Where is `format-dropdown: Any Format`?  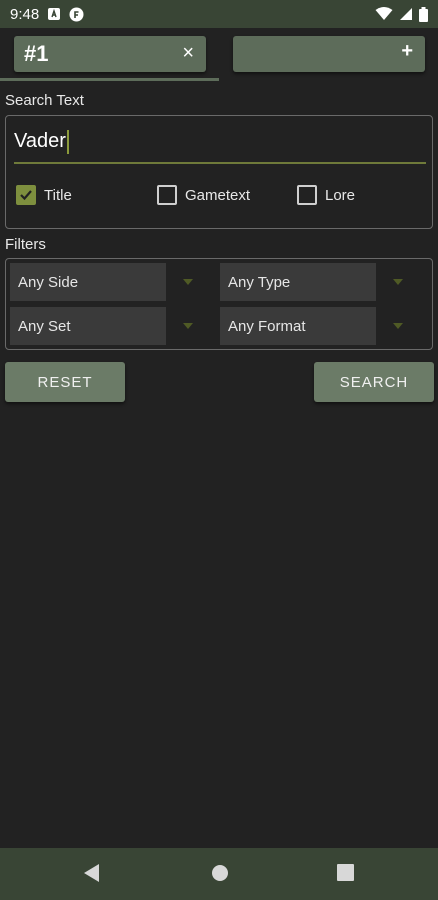 format-dropdown: Any Format is located at coordinates (320, 326).